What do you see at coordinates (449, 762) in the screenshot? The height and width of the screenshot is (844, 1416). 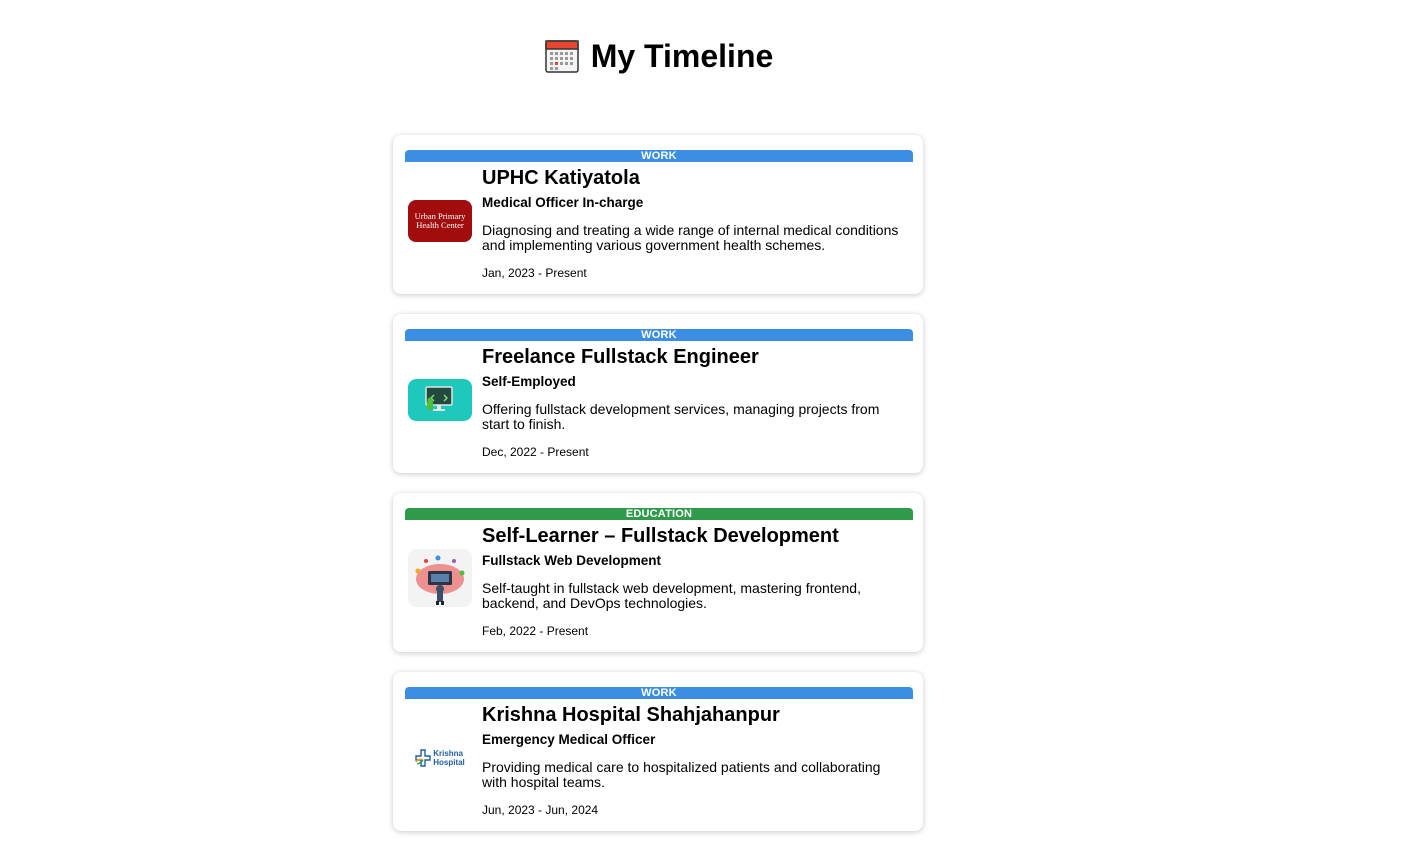 I see `logo-text: Hospital` at bounding box center [449, 762].